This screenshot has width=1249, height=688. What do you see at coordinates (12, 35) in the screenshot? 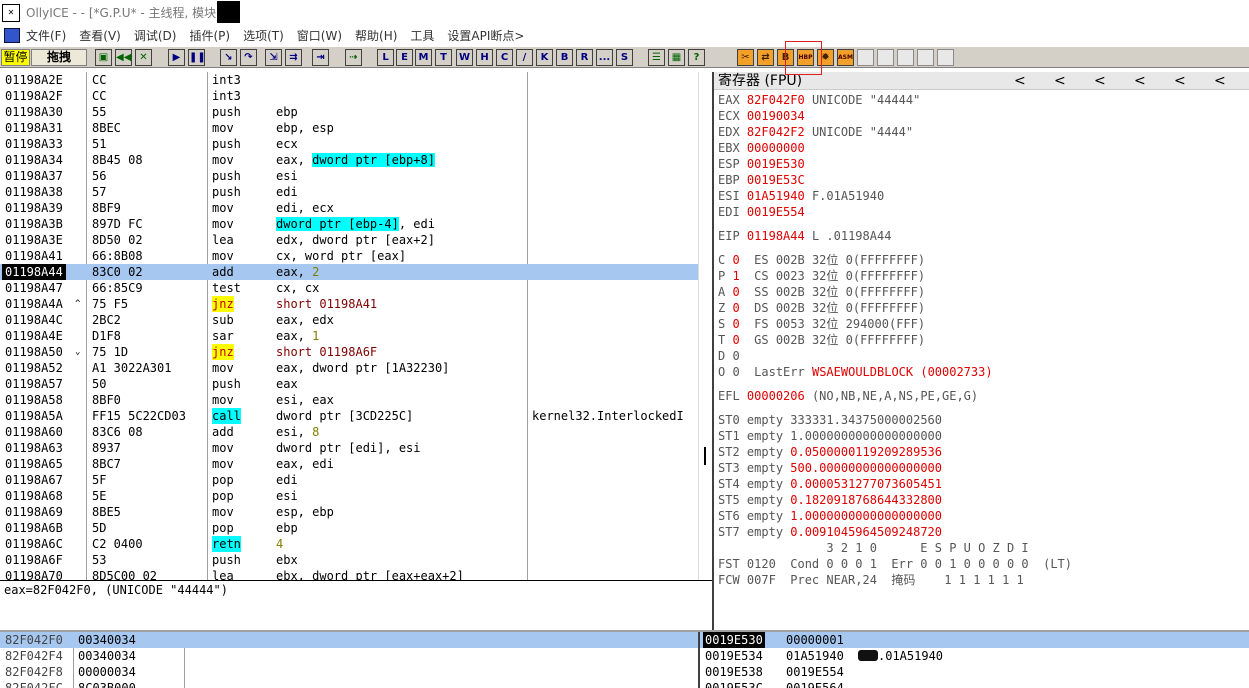
I see `app-menu-icon` at bounding box center [12, 35].